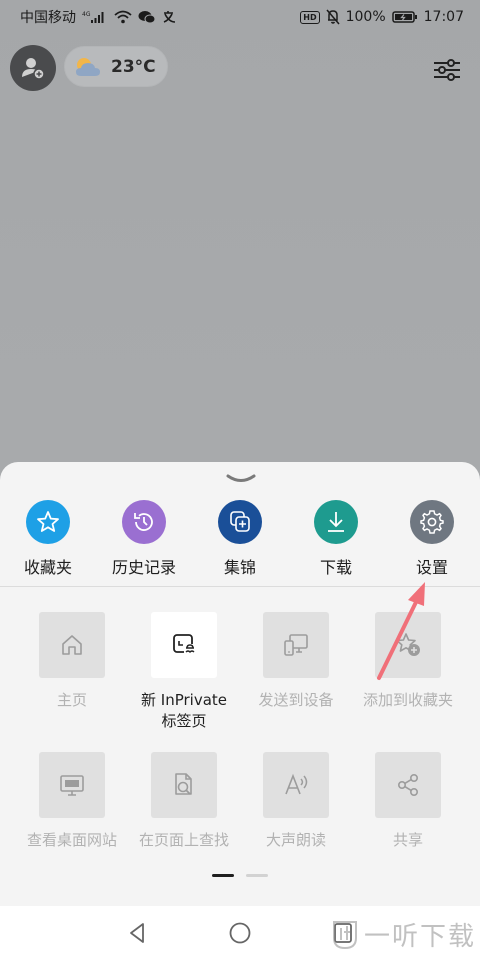 The width and height of the screenshot is (480, 960). I want to click on menu-item-home: 主页, so click(72, 661).